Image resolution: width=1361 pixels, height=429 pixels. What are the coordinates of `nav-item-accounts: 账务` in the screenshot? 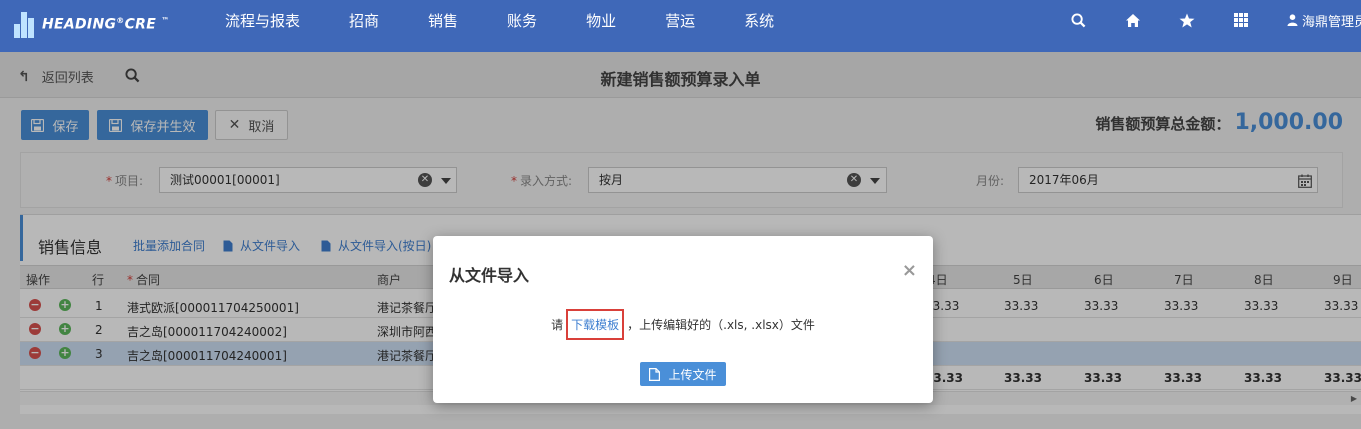 It's located at (522, 20).